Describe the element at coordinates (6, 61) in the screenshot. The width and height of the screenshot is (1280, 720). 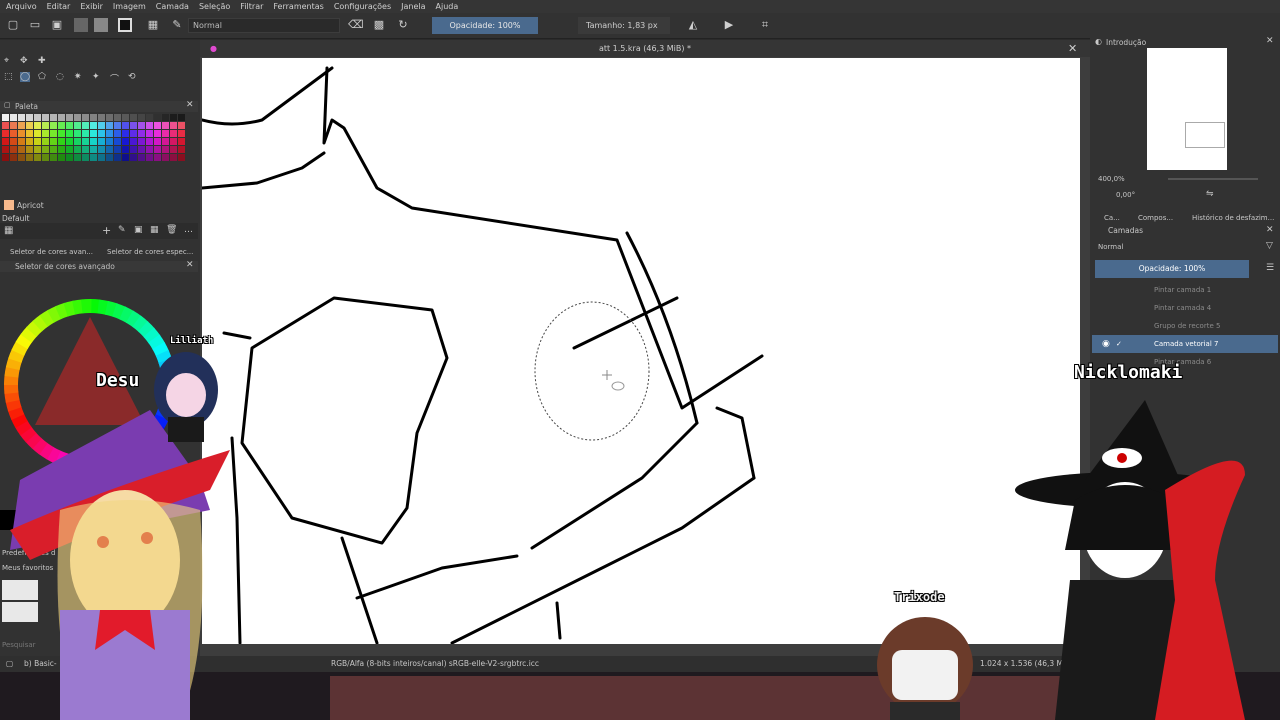
I see `transform-tool-icon: ⌖` at that location.